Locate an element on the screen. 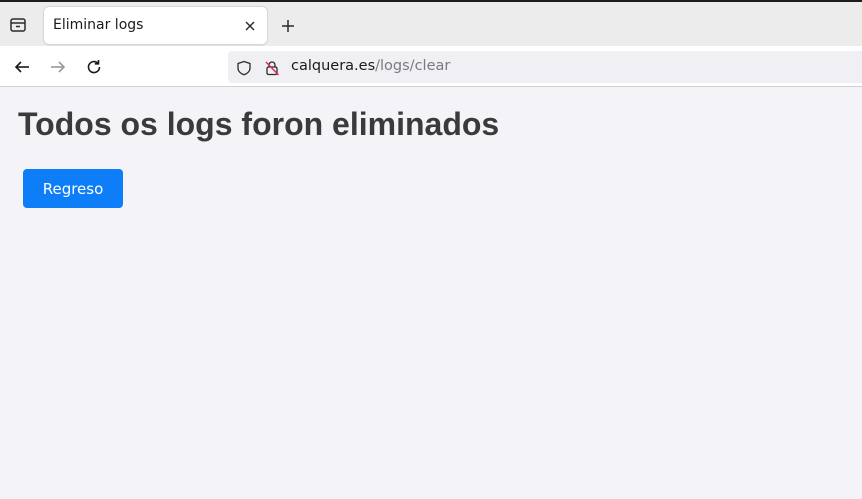  back-button: Regreso is located at coordinates (73, 188).